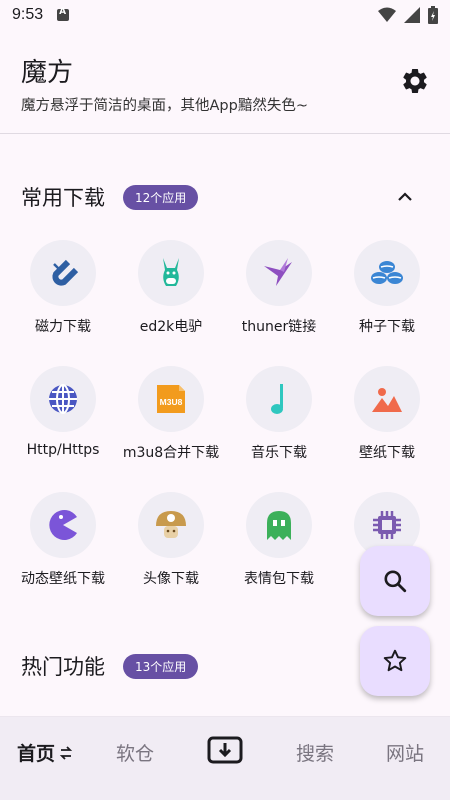  What do you see at coordinates (63, 327) in the screenshot?
I see `app-label: 磁力下载` at bounding box center [63, 327].